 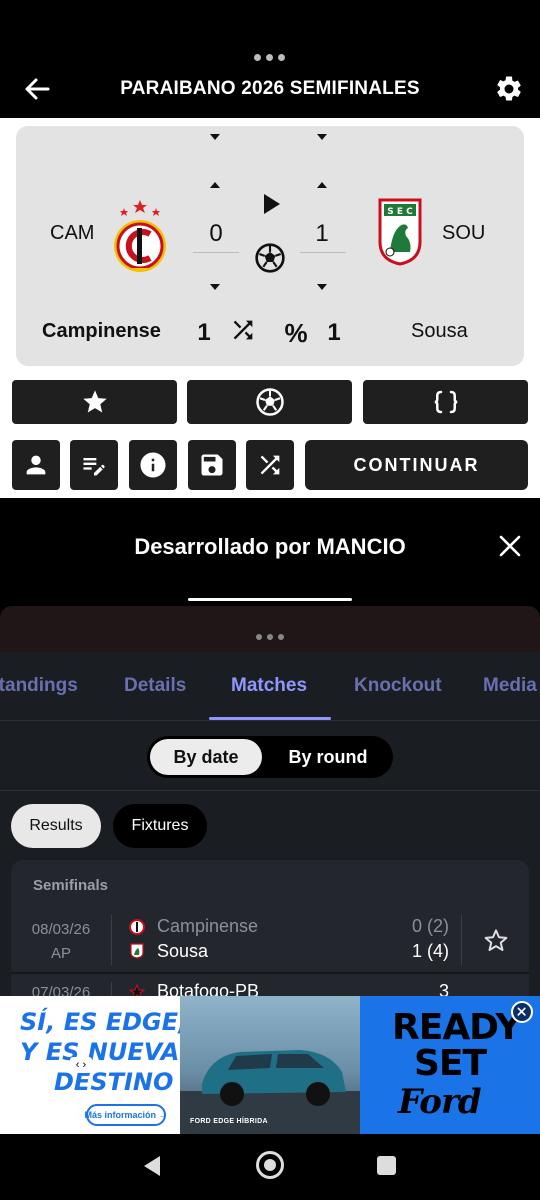 I want to click on home-increment-caret, so click(x=215, y=137).